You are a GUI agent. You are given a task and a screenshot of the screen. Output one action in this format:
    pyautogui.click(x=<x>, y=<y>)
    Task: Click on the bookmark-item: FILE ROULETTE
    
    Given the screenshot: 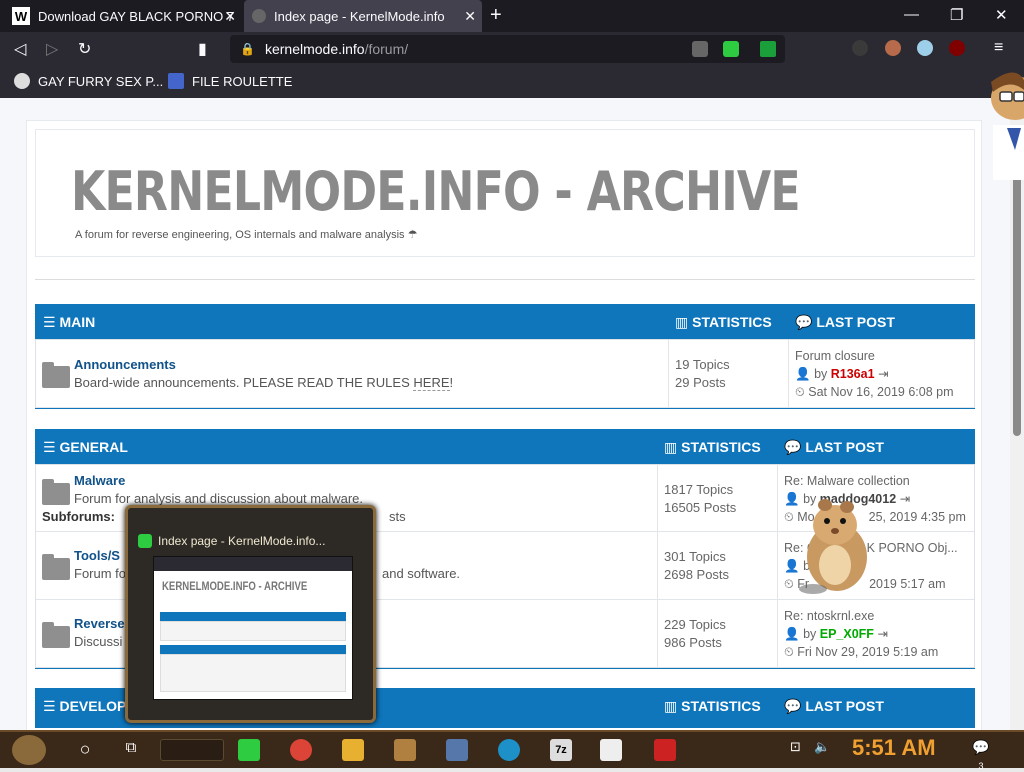 What is the action you would take?
    pyautogui.click(x=230, y=81)
    